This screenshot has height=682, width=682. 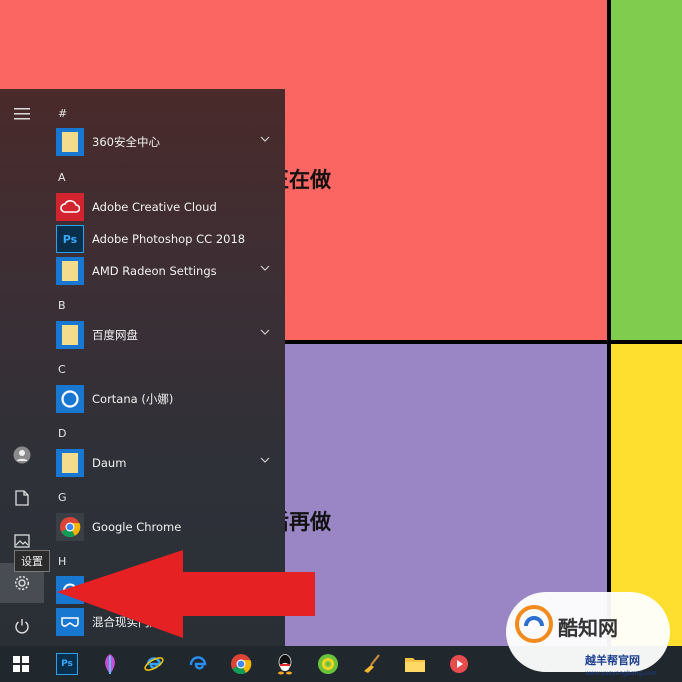 What do you see at coordinates (62, 497) in the screenshot?
I see `section-letter: G` at bounding box center [62, 497].